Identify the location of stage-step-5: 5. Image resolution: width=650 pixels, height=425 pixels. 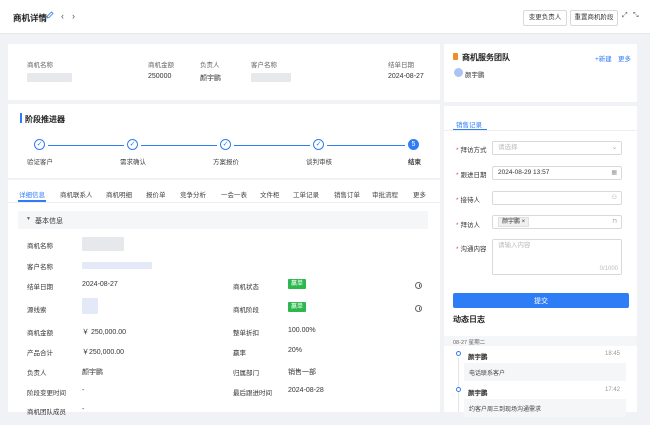
(413, 144).